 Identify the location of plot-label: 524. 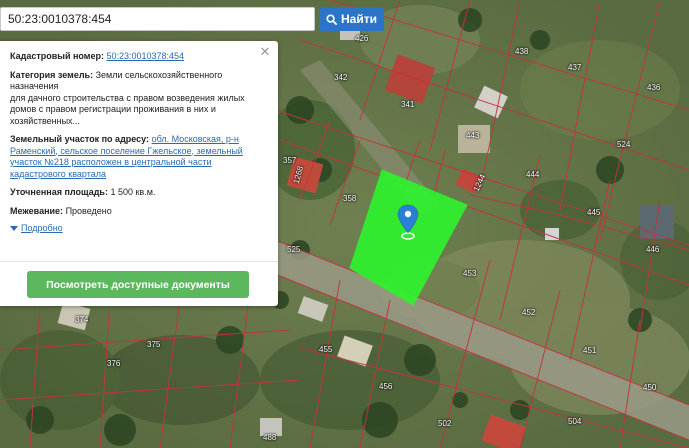
(624, 144).